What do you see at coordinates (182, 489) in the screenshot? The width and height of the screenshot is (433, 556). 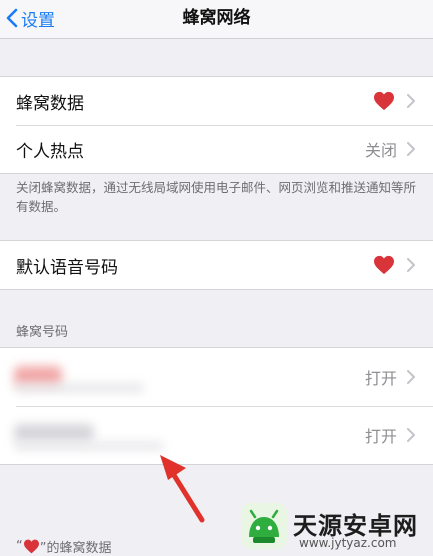 I see `annotation-arrow-icon` at bounding box center [182, 489].